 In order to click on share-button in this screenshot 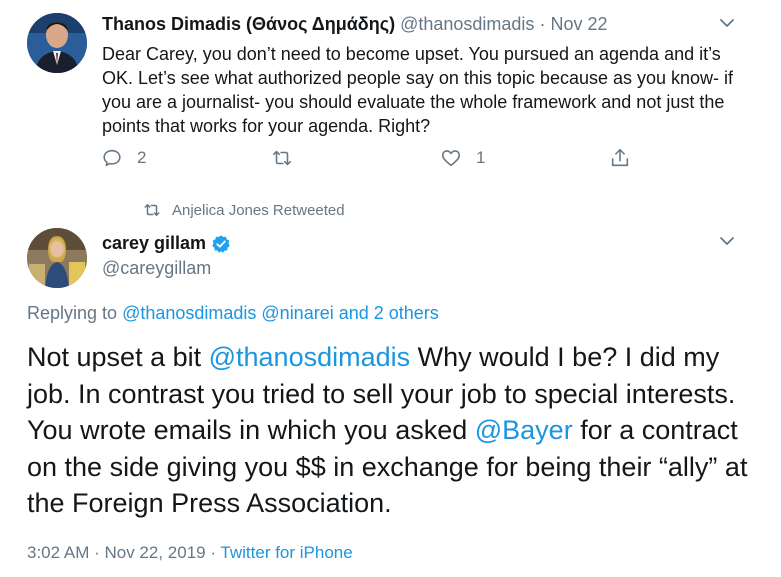, I will do `click(620, 158)`.